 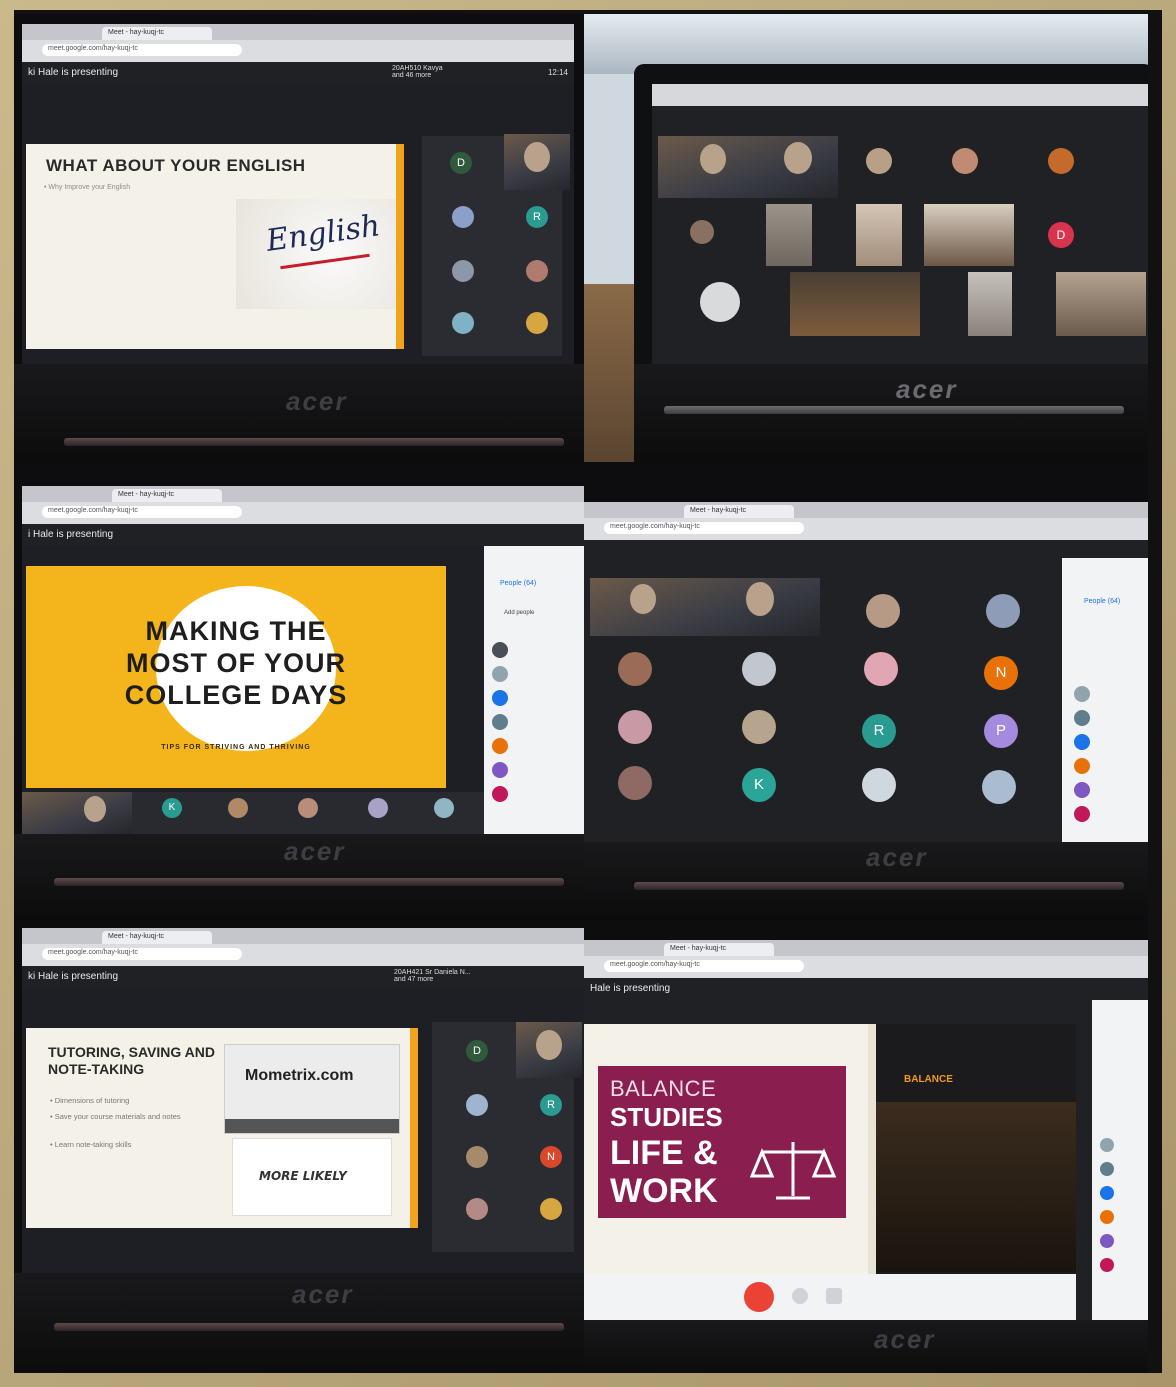 What do you see at coordinates (759, 1297) in the screenshot?
I see `end-call-button` at bounding box center [759, 1297].